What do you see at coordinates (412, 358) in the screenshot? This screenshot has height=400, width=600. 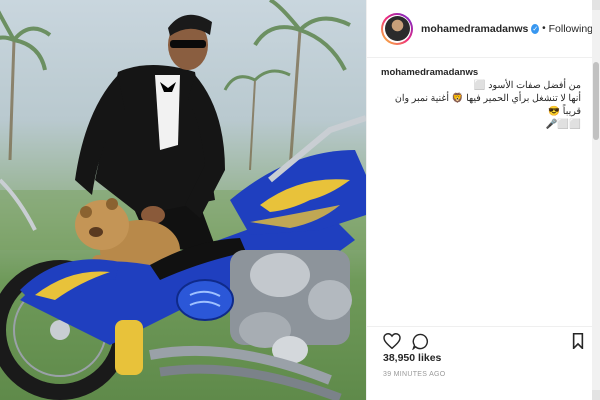 I see `like-count: 38,950 likes` at bounding box center [412, 358].